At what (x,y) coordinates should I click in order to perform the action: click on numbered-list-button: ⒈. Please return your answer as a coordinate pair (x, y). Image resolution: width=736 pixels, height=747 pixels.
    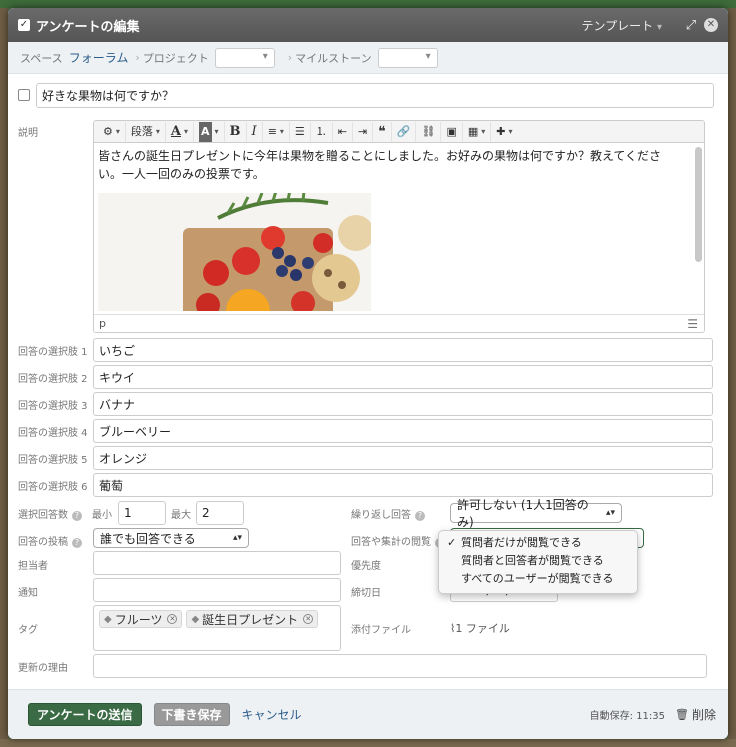
    Looking at the image, I should click on (322, 131).